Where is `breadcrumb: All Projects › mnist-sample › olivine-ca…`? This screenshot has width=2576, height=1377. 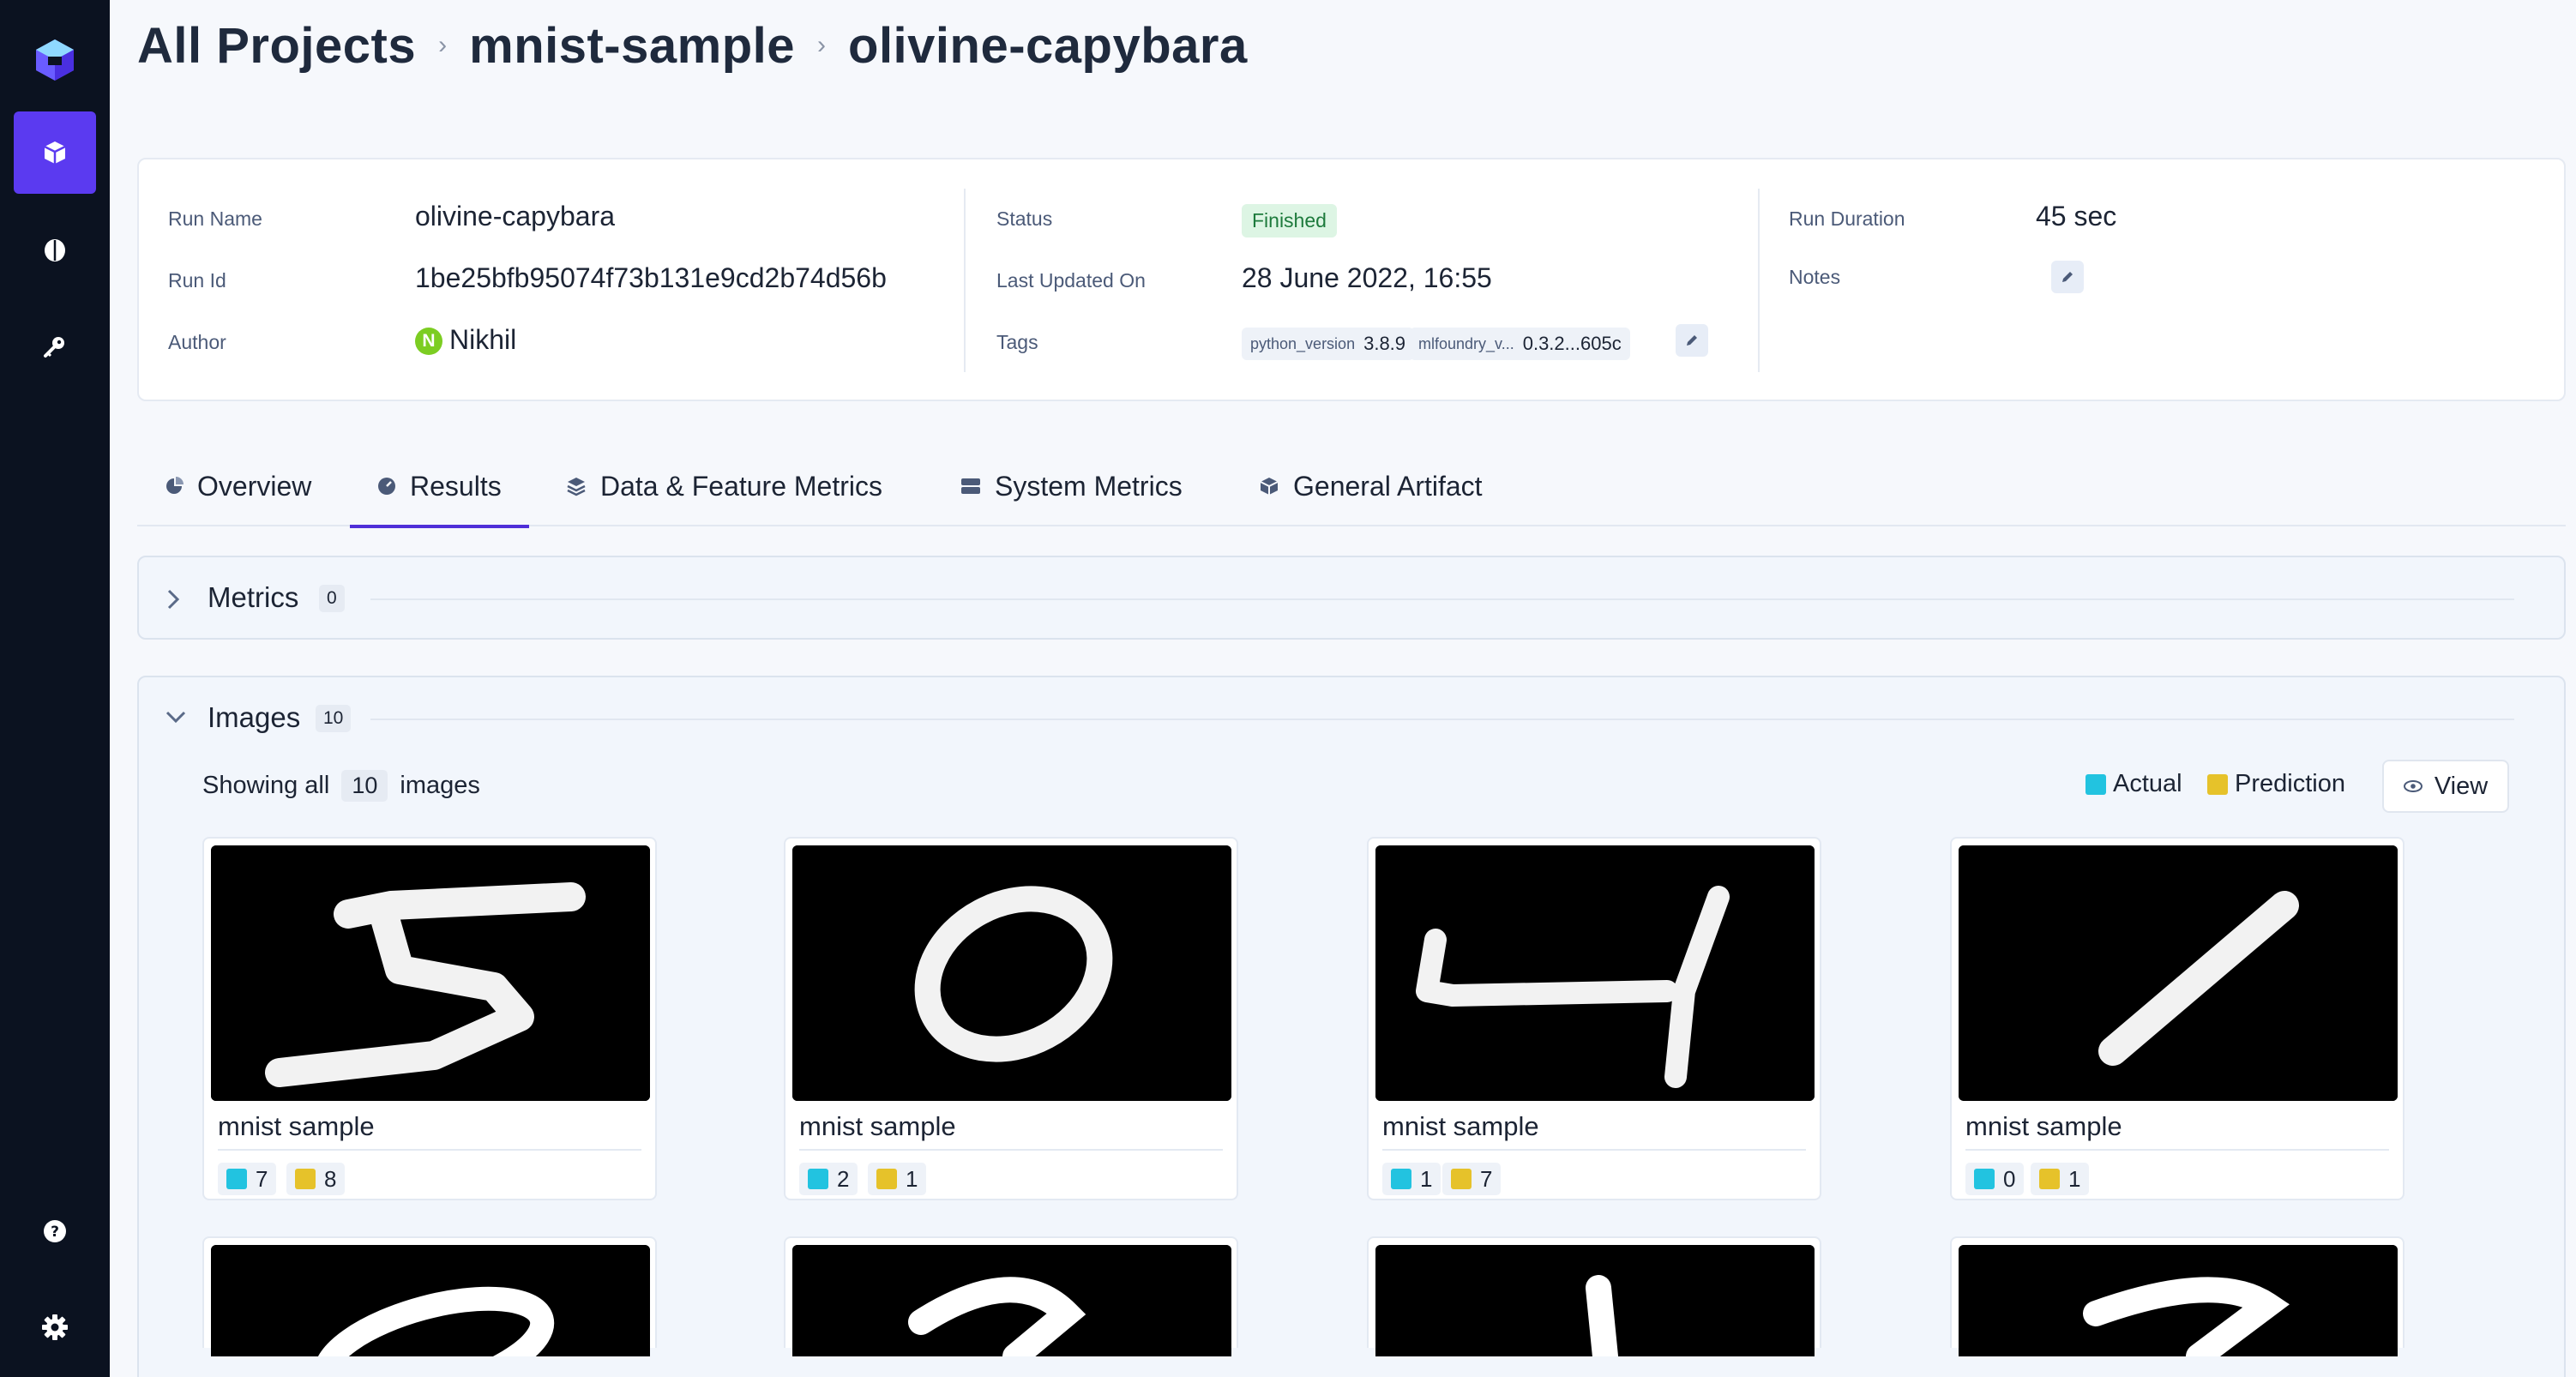
breadcrumb: All Projects › mnist-sample › olivine-ca… is located at coordinates (692, 45).